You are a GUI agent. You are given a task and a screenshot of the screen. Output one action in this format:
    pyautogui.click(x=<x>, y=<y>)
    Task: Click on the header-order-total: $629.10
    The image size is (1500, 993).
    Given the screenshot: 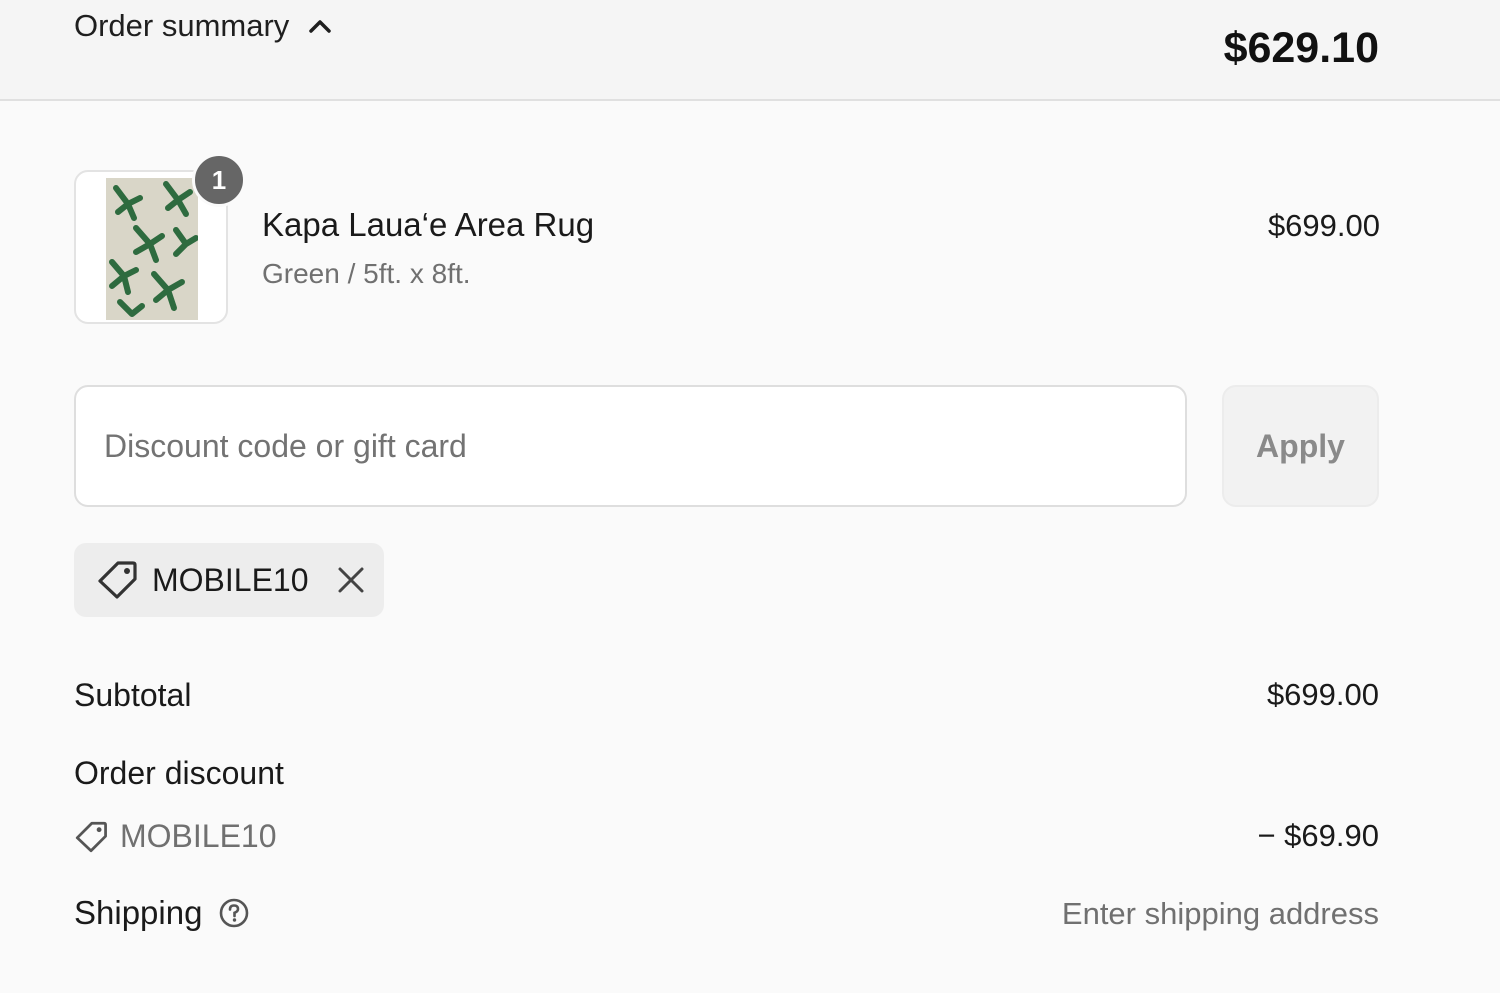 What is the action you would take?
    pyautogui.click(x=1301, y=48)
    